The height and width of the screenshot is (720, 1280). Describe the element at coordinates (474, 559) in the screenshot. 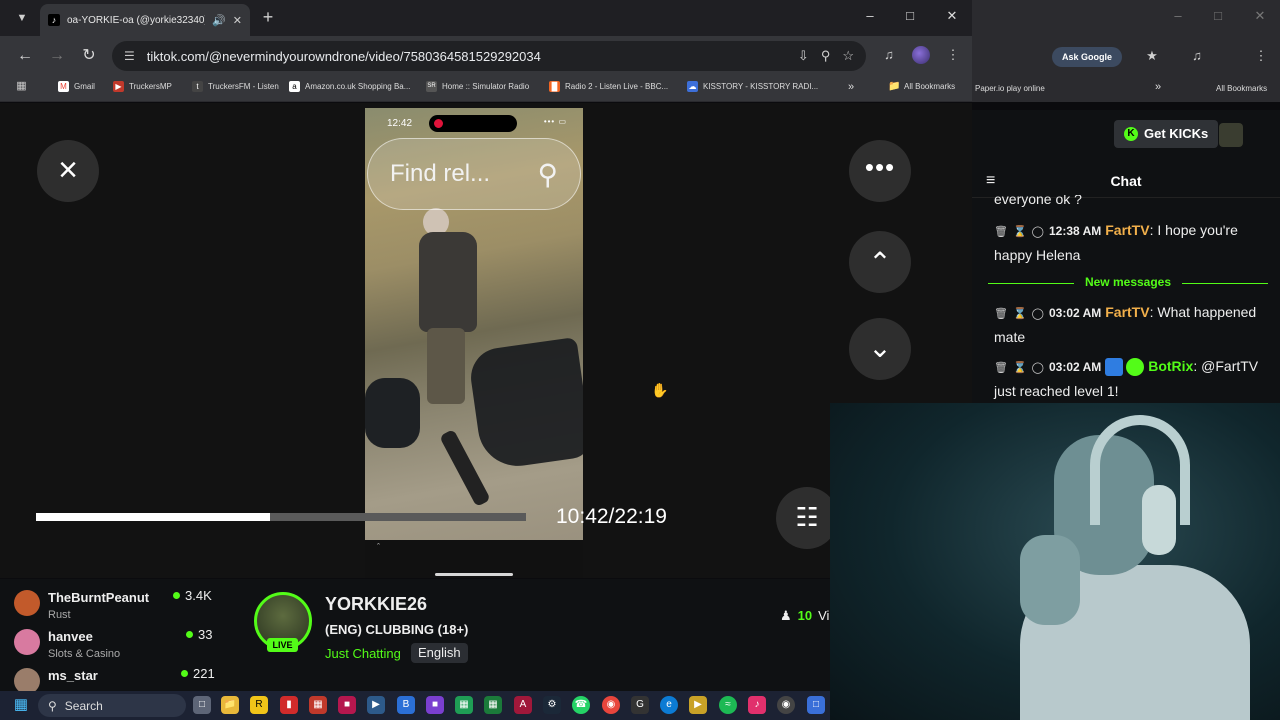

I see `video-bottom-bar: ˆ` at that location.